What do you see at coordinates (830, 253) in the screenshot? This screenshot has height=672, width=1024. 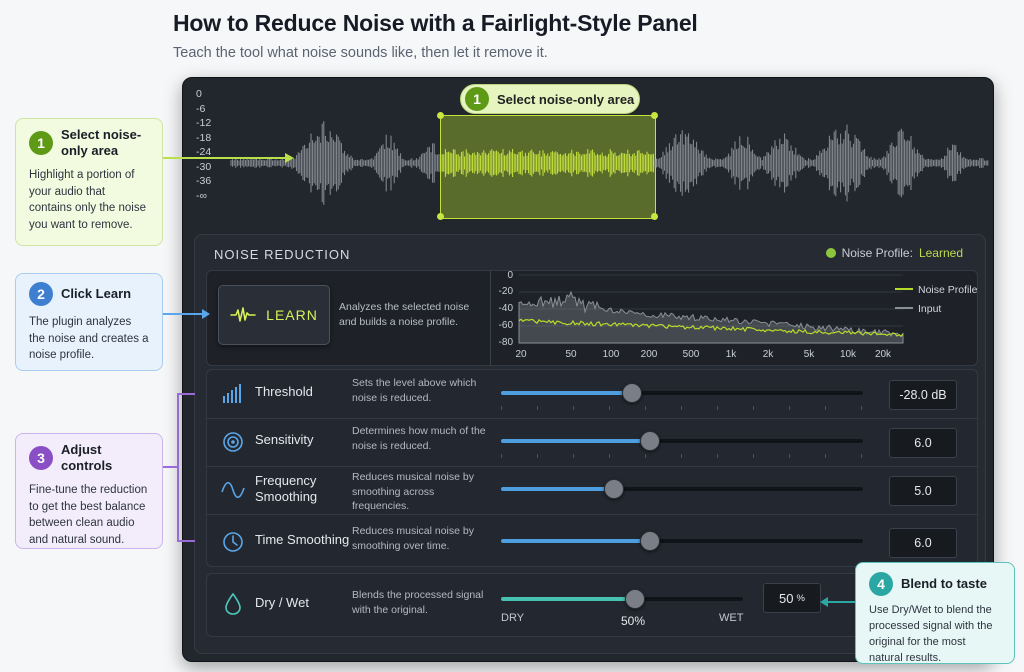 I see `status-dot-icon` at bounding box center [830, 253].